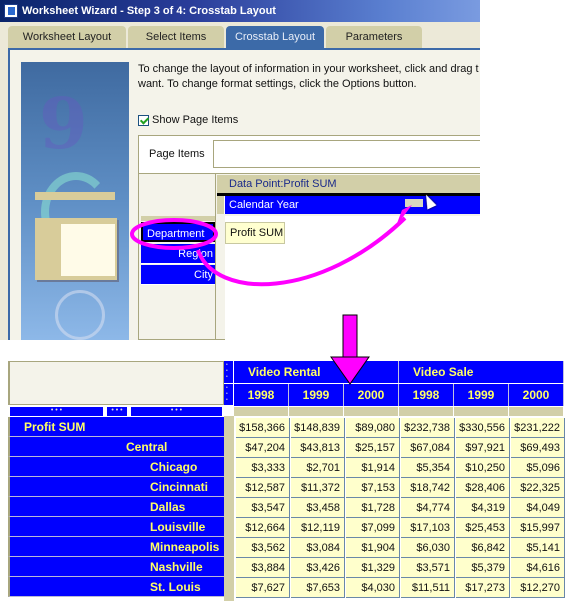 The image size is (566, 601). I want to click on data-cell: $6,842, so click(483, 548).